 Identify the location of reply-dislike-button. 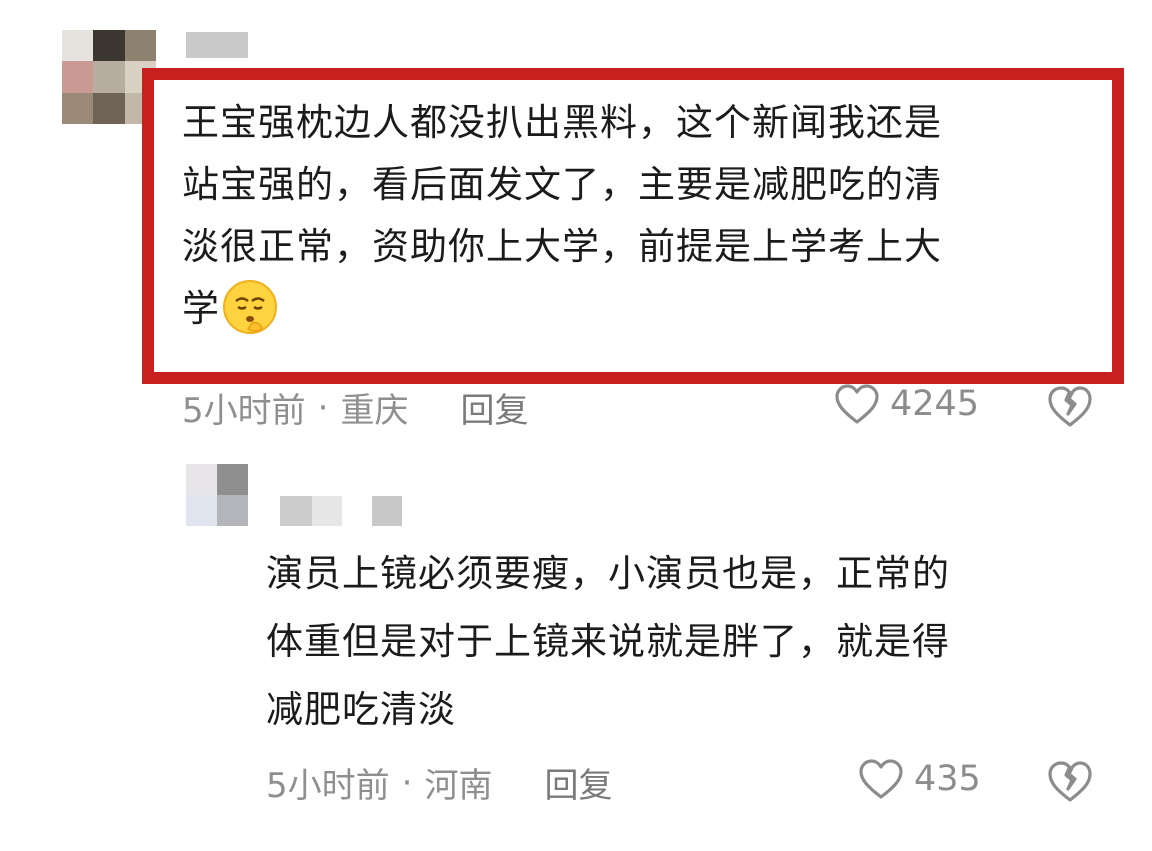
(1070, 783).